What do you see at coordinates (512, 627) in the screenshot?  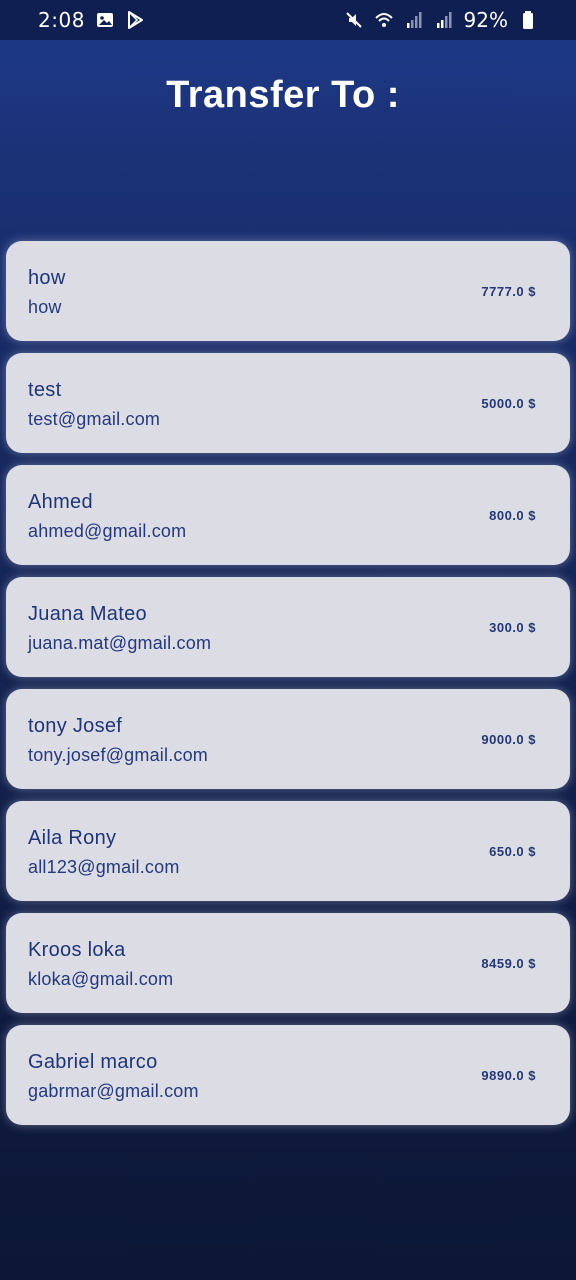 I see `recipient-balance: 300.0 $` at bounding box center [512, 627].